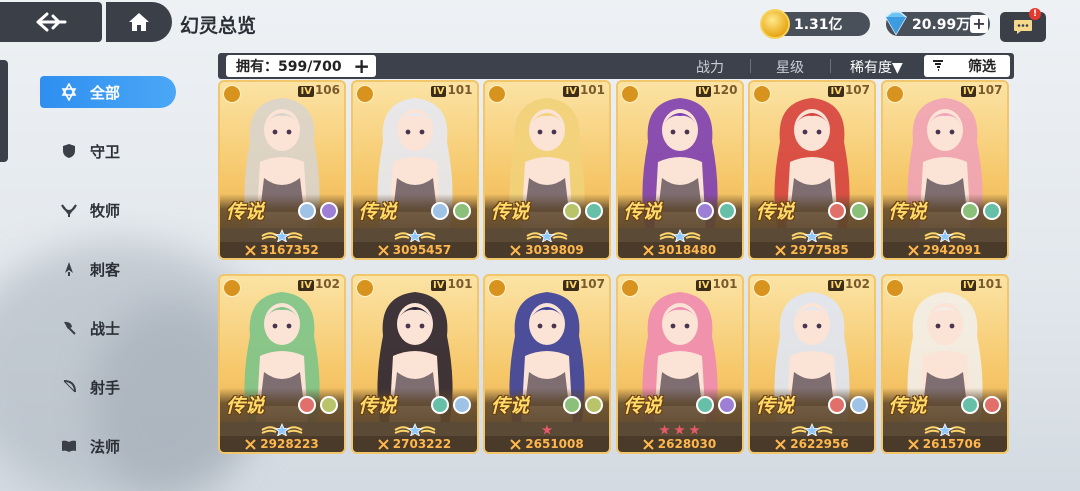 The image size is (1080, 491). What do you see at coordinates (944, 170) in the screenshot?
I see `character-card: IV 107 传说 2942091` at bounding box center [944, 170].